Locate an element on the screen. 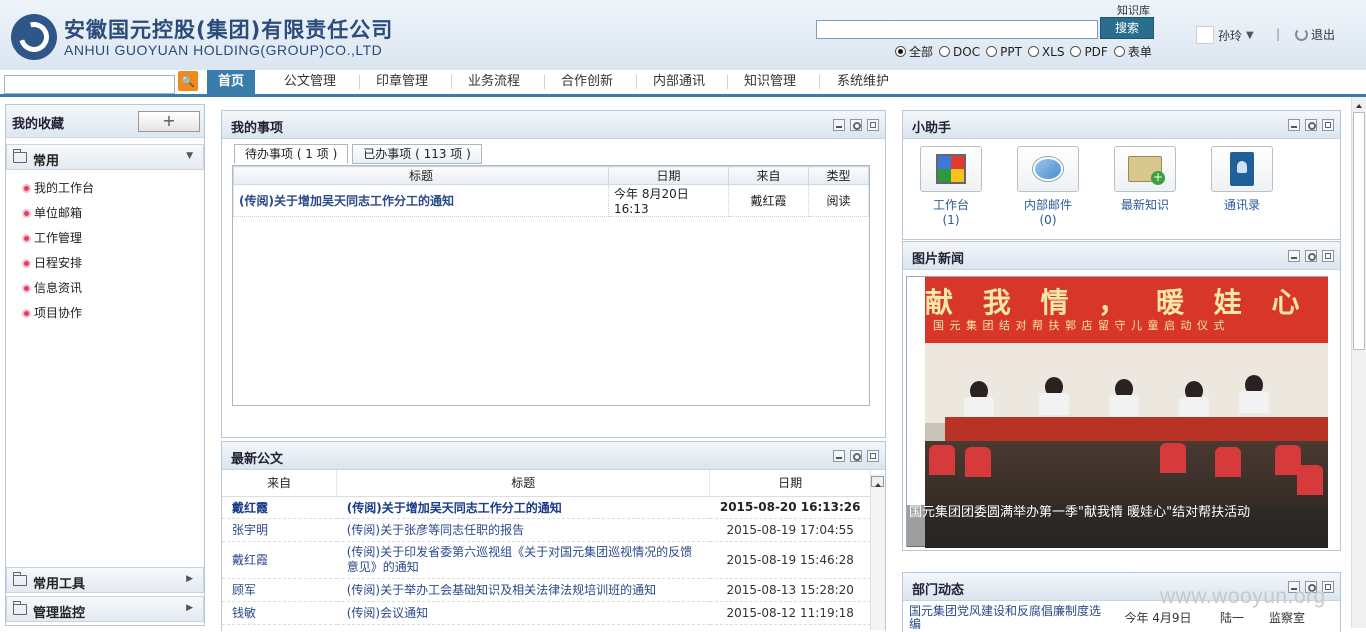 The image size is (1366, 632). avatar is located at coordinates (1205, 35).